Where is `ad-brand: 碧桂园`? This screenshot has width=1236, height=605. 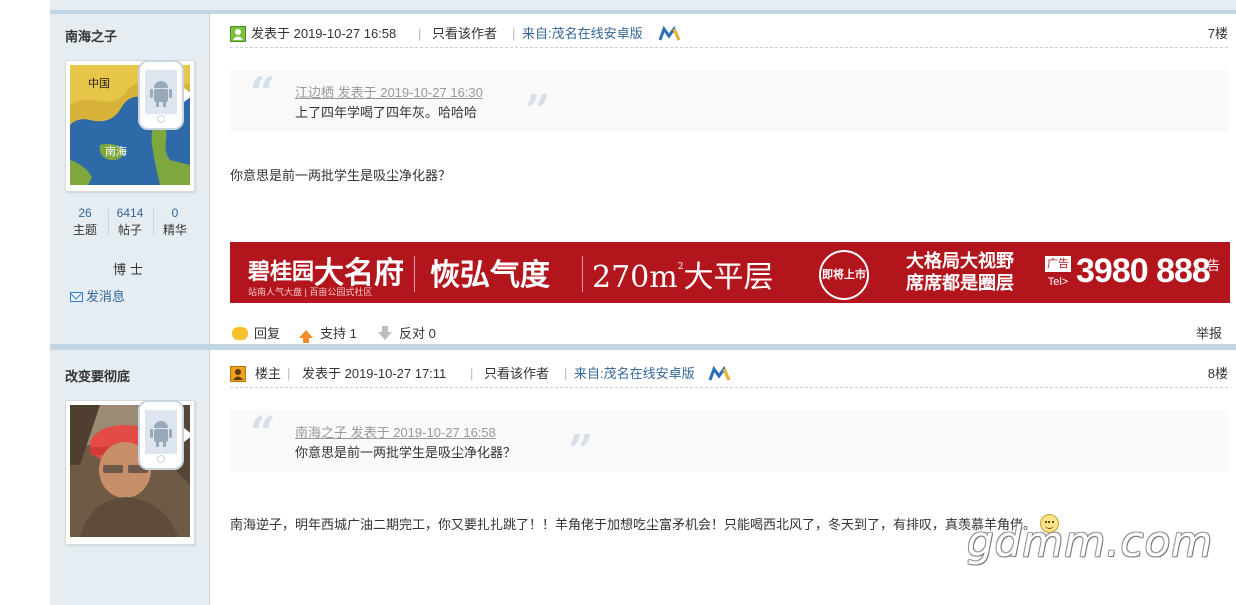
ad-brand: 碧桂园 is located at coordinates (281, 271).